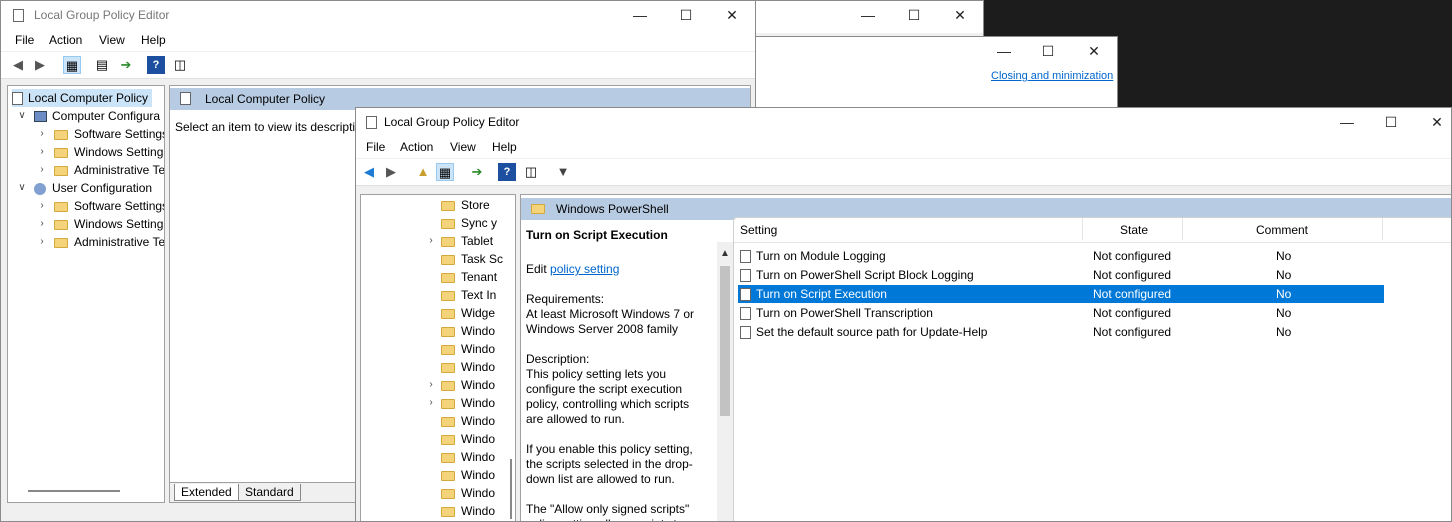 The width and height of the screenshot is (1452, 522). What do you see at coordinates (469, 277) in the screenshot?
I see `tree-item-tenant: Tenant` at bounding box center [469, 277].